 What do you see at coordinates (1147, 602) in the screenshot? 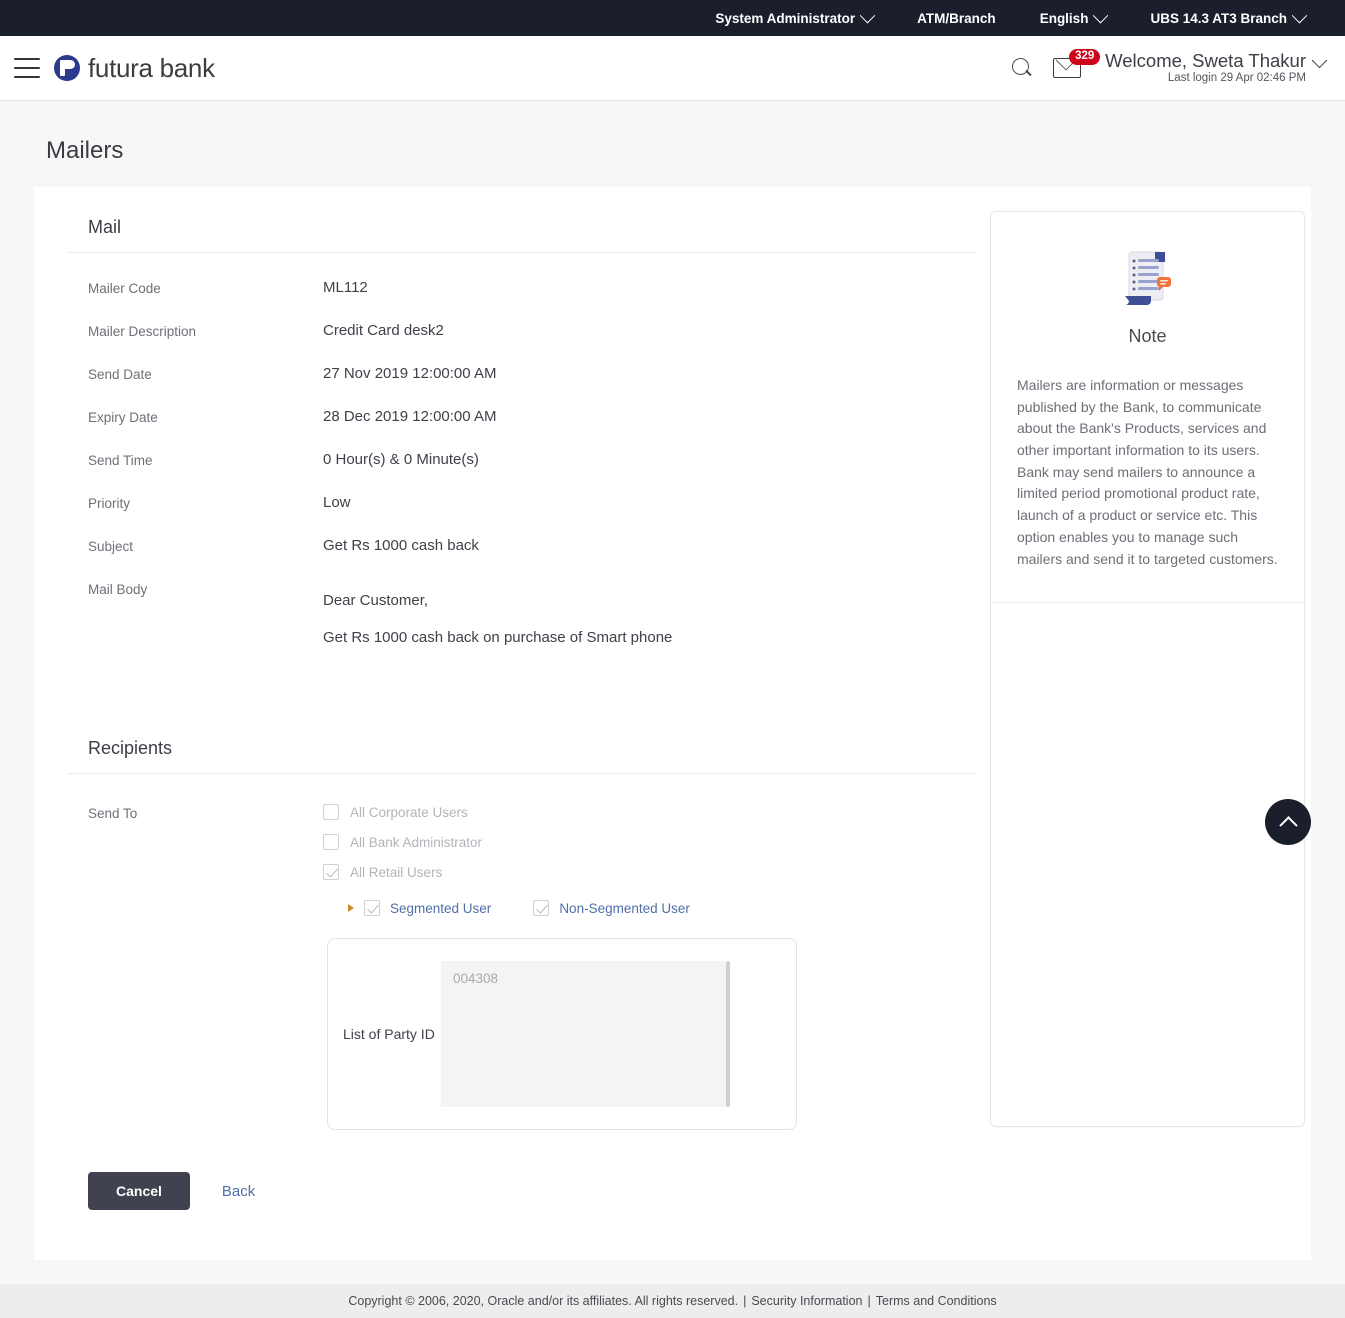
I see `note-divider` at bounding box center [1147, 602].